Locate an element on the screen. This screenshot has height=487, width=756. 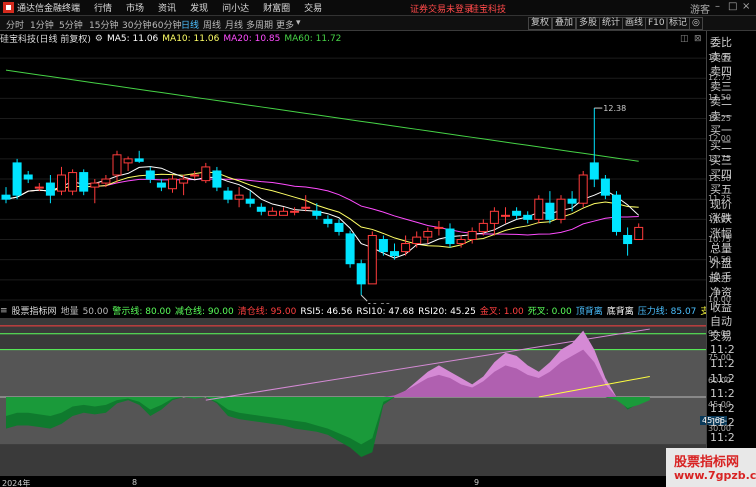
quote-row-label: 委比 is located at coordinates (721, 42).